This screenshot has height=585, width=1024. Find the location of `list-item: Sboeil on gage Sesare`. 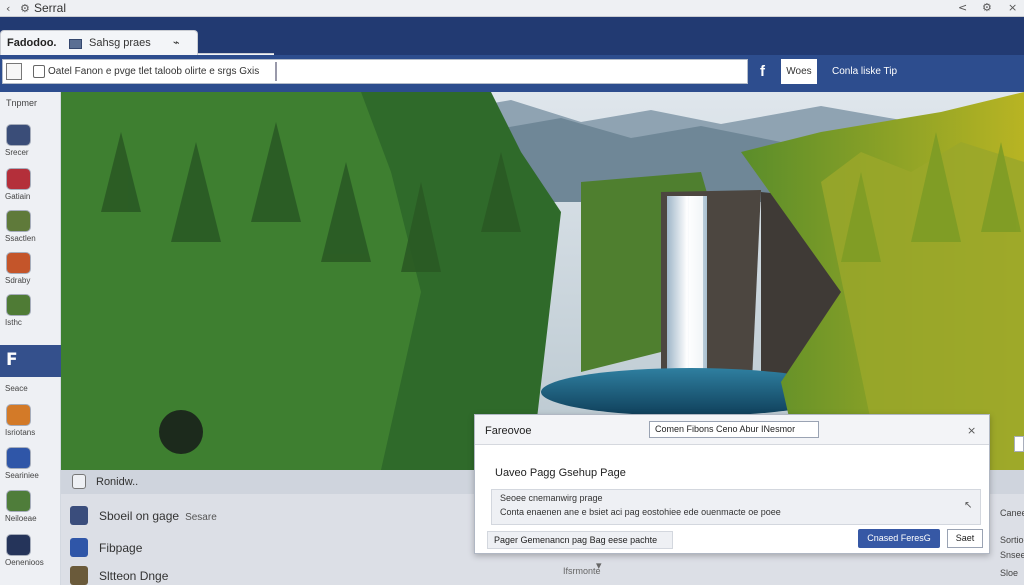

list-item: Sboeil on gage Sesare is located at coordinates (271, 515).